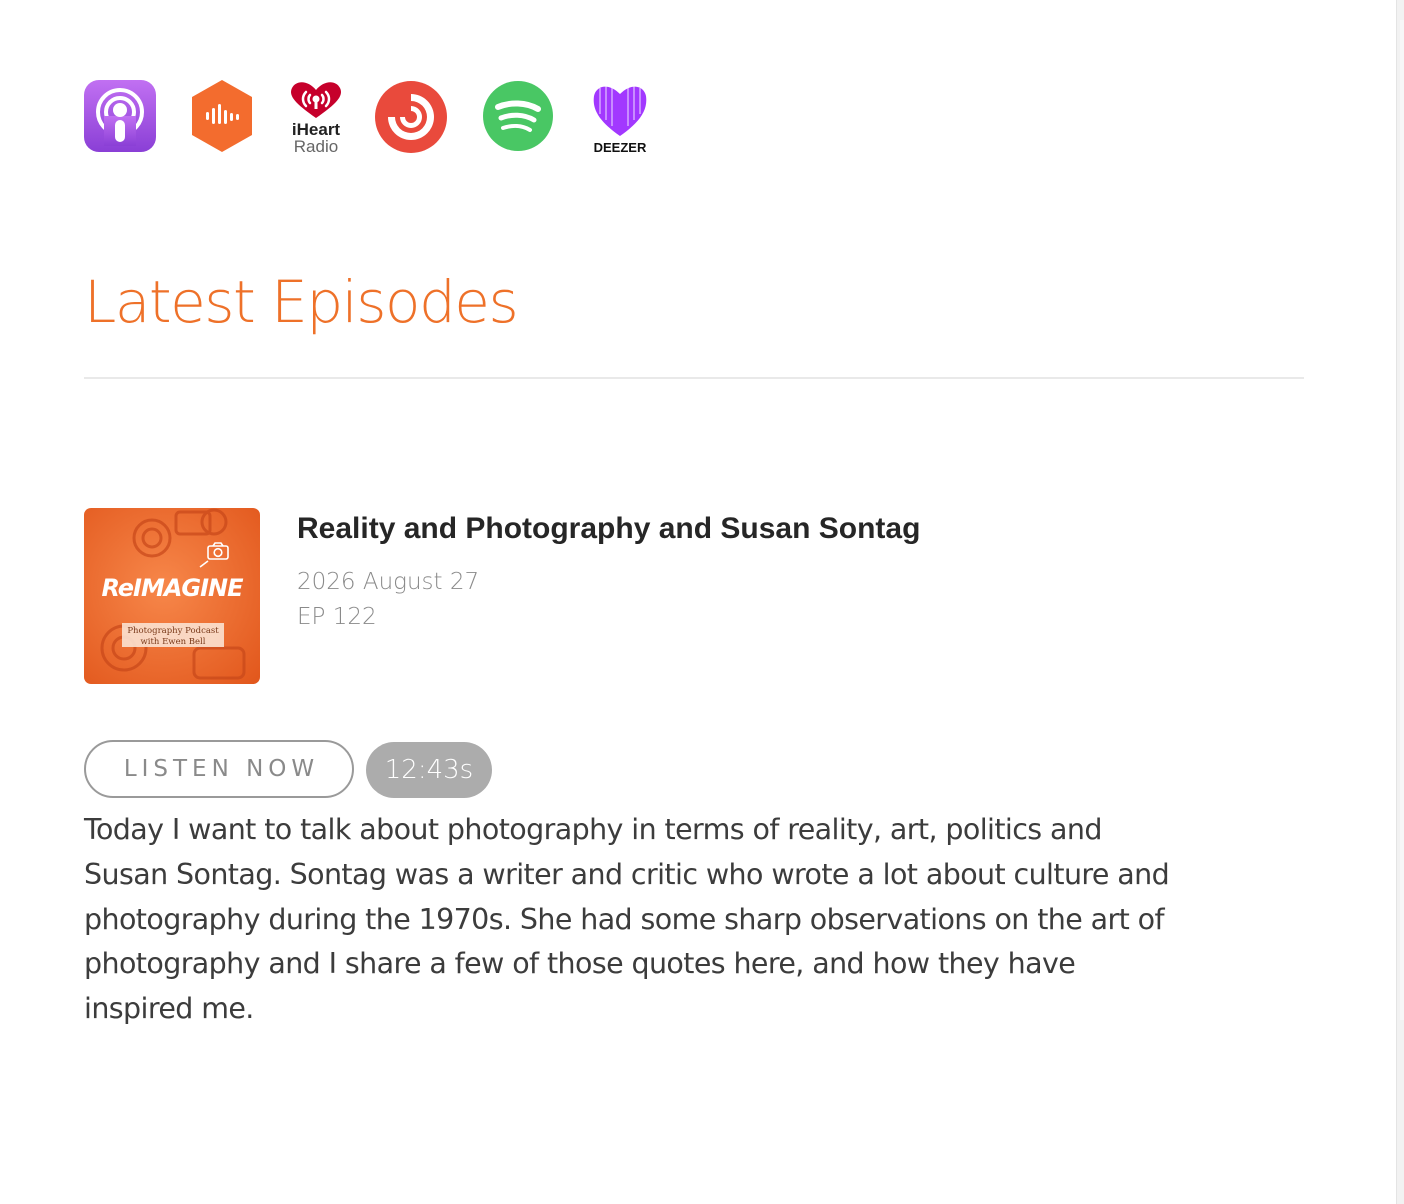  I want to click on episode-number: EP 122, so click(337, 617).